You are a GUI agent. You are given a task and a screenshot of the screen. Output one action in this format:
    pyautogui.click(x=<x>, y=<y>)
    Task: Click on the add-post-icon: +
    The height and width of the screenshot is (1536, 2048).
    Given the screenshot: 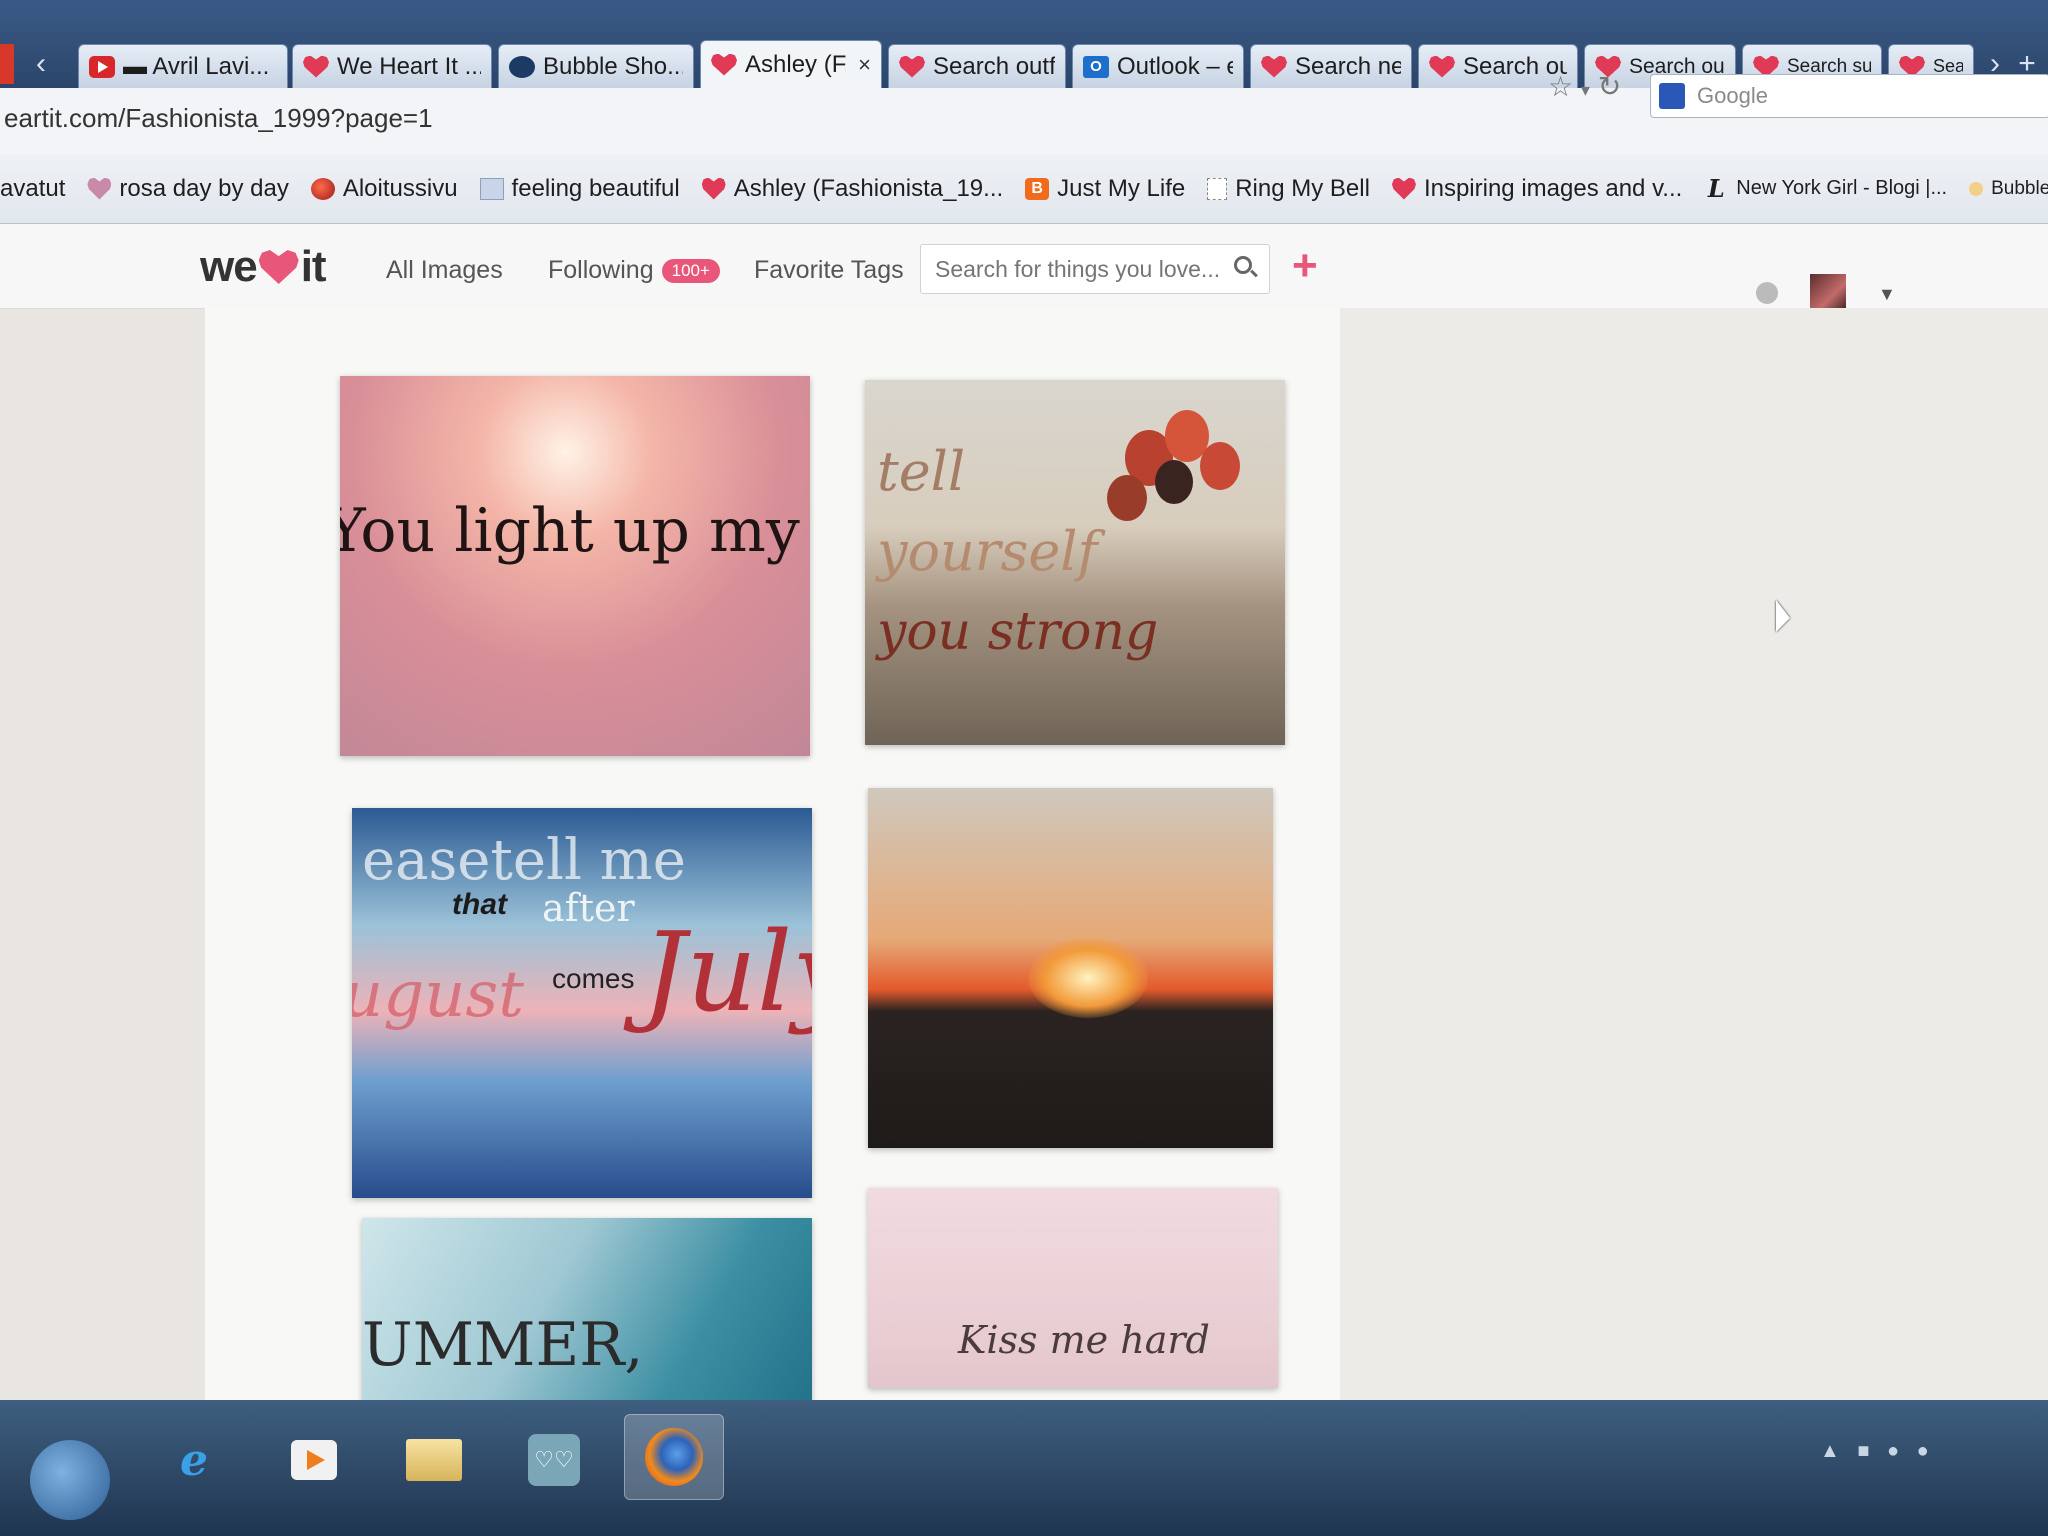 What is the action you would take?
    pyautogui.click(x=1305, y=266)
    